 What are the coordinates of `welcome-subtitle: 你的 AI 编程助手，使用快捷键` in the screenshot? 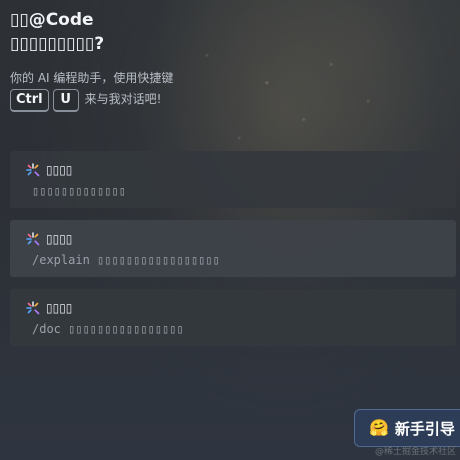 It's located at (92, 78).